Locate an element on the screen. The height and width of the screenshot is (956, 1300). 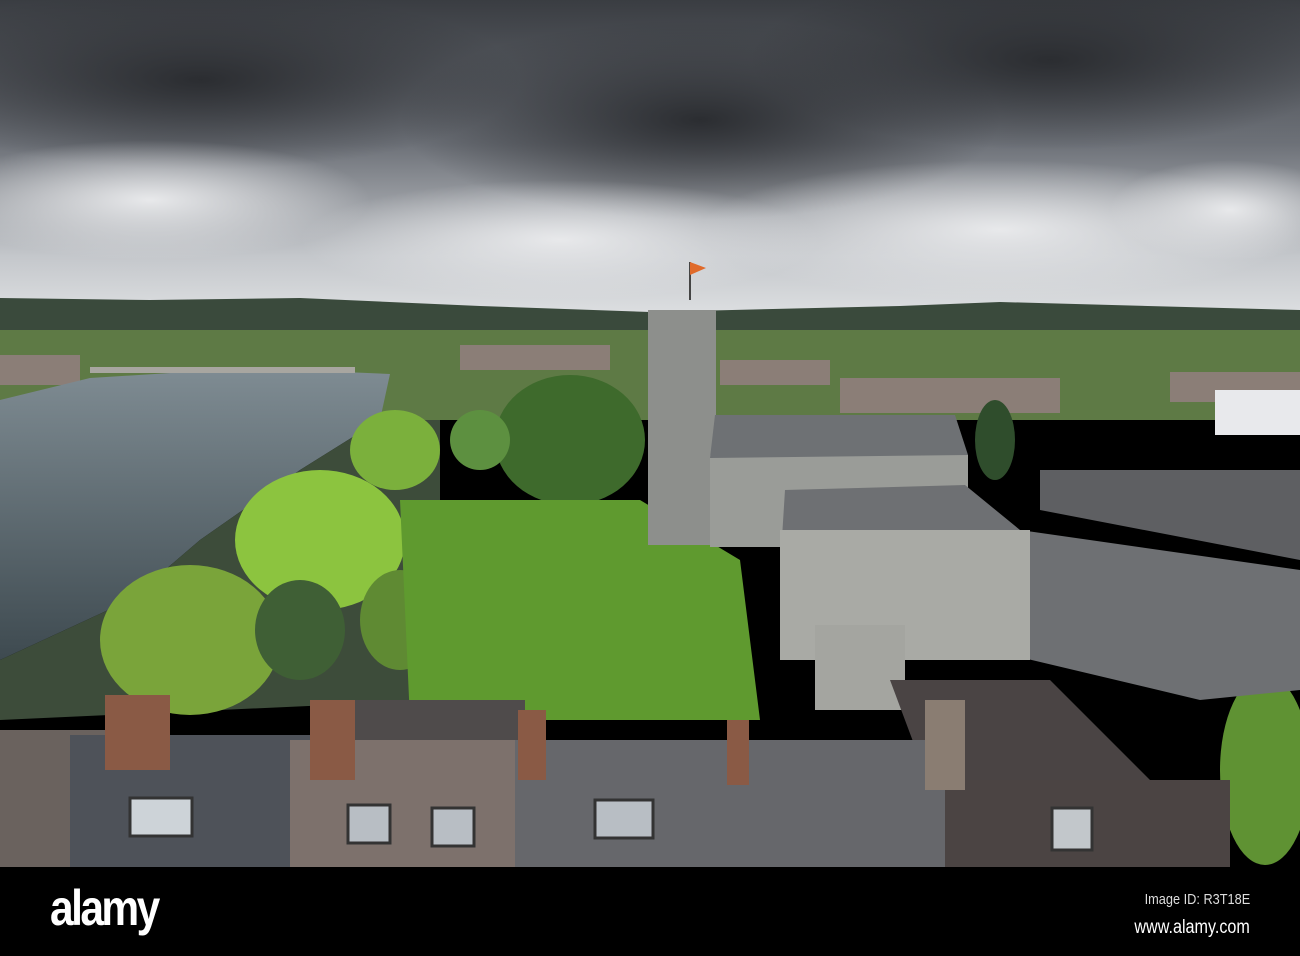
image-id: Image ID: R3T18E is located at coordinates (1197, 899).